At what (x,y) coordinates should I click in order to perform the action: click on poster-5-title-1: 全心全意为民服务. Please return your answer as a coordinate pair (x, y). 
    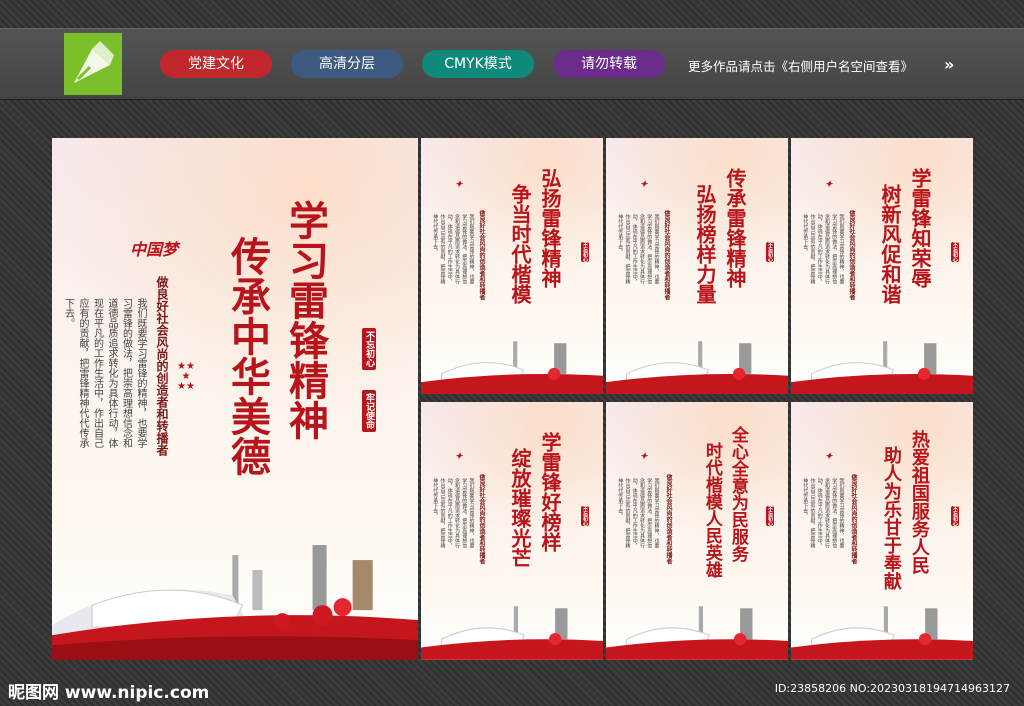
    Looking at the image, I should click on (737, 494).